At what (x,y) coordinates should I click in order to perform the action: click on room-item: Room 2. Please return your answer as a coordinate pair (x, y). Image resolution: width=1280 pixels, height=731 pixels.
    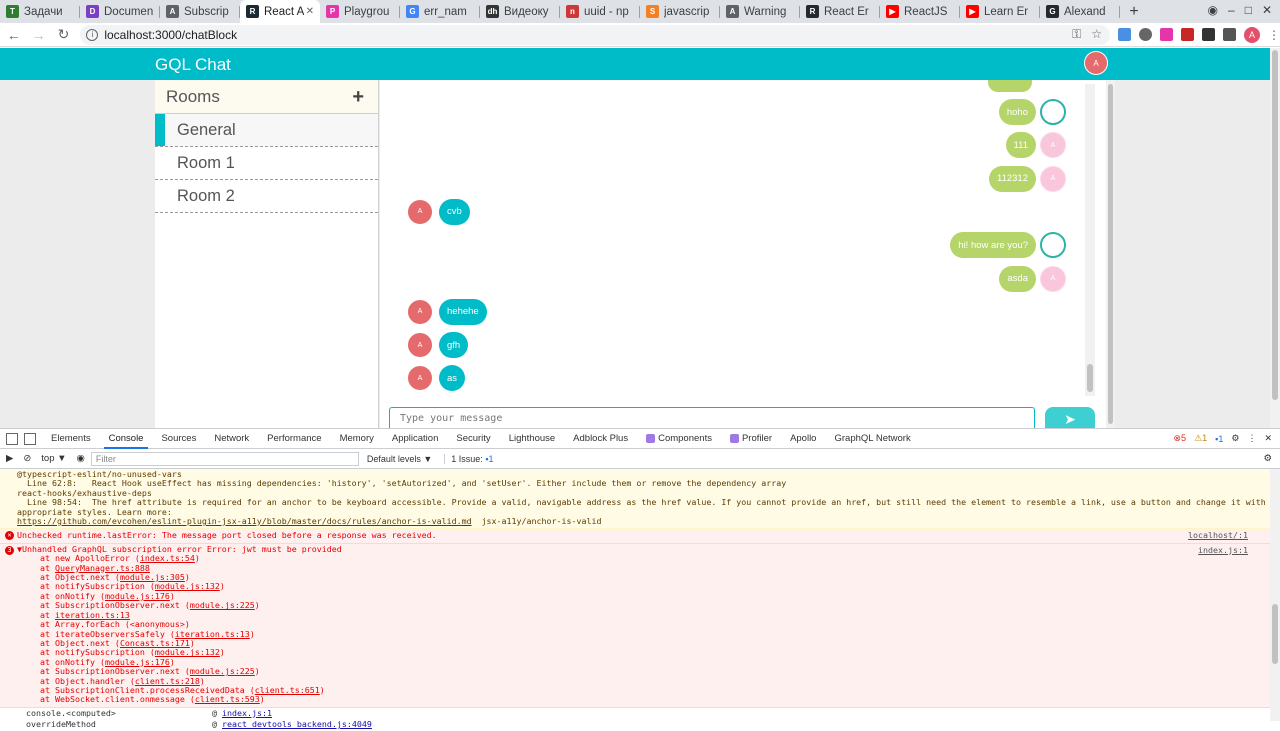
    Looking at the image, I should click on (266, 196).